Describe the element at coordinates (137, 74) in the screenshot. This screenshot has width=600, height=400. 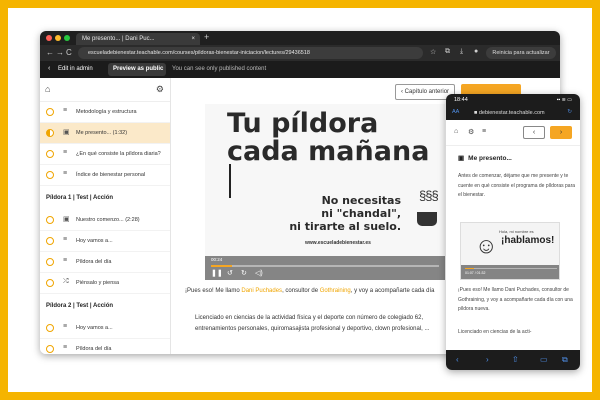
I see `preview-dropdown: Preview as public ▾` at that location.